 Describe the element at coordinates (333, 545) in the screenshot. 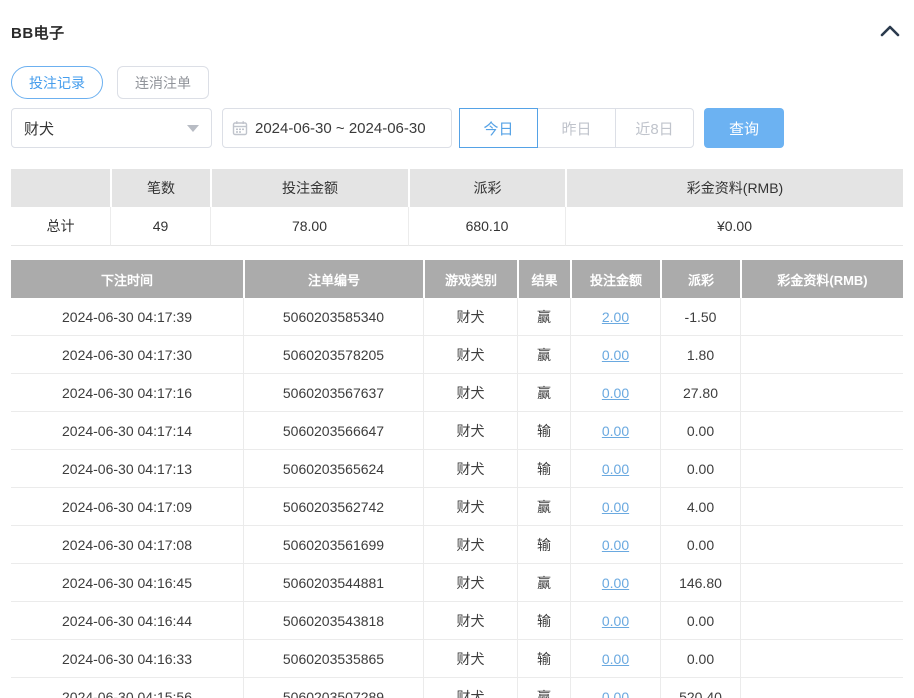

I see `order-no-cell: 5060203561699` at that location.